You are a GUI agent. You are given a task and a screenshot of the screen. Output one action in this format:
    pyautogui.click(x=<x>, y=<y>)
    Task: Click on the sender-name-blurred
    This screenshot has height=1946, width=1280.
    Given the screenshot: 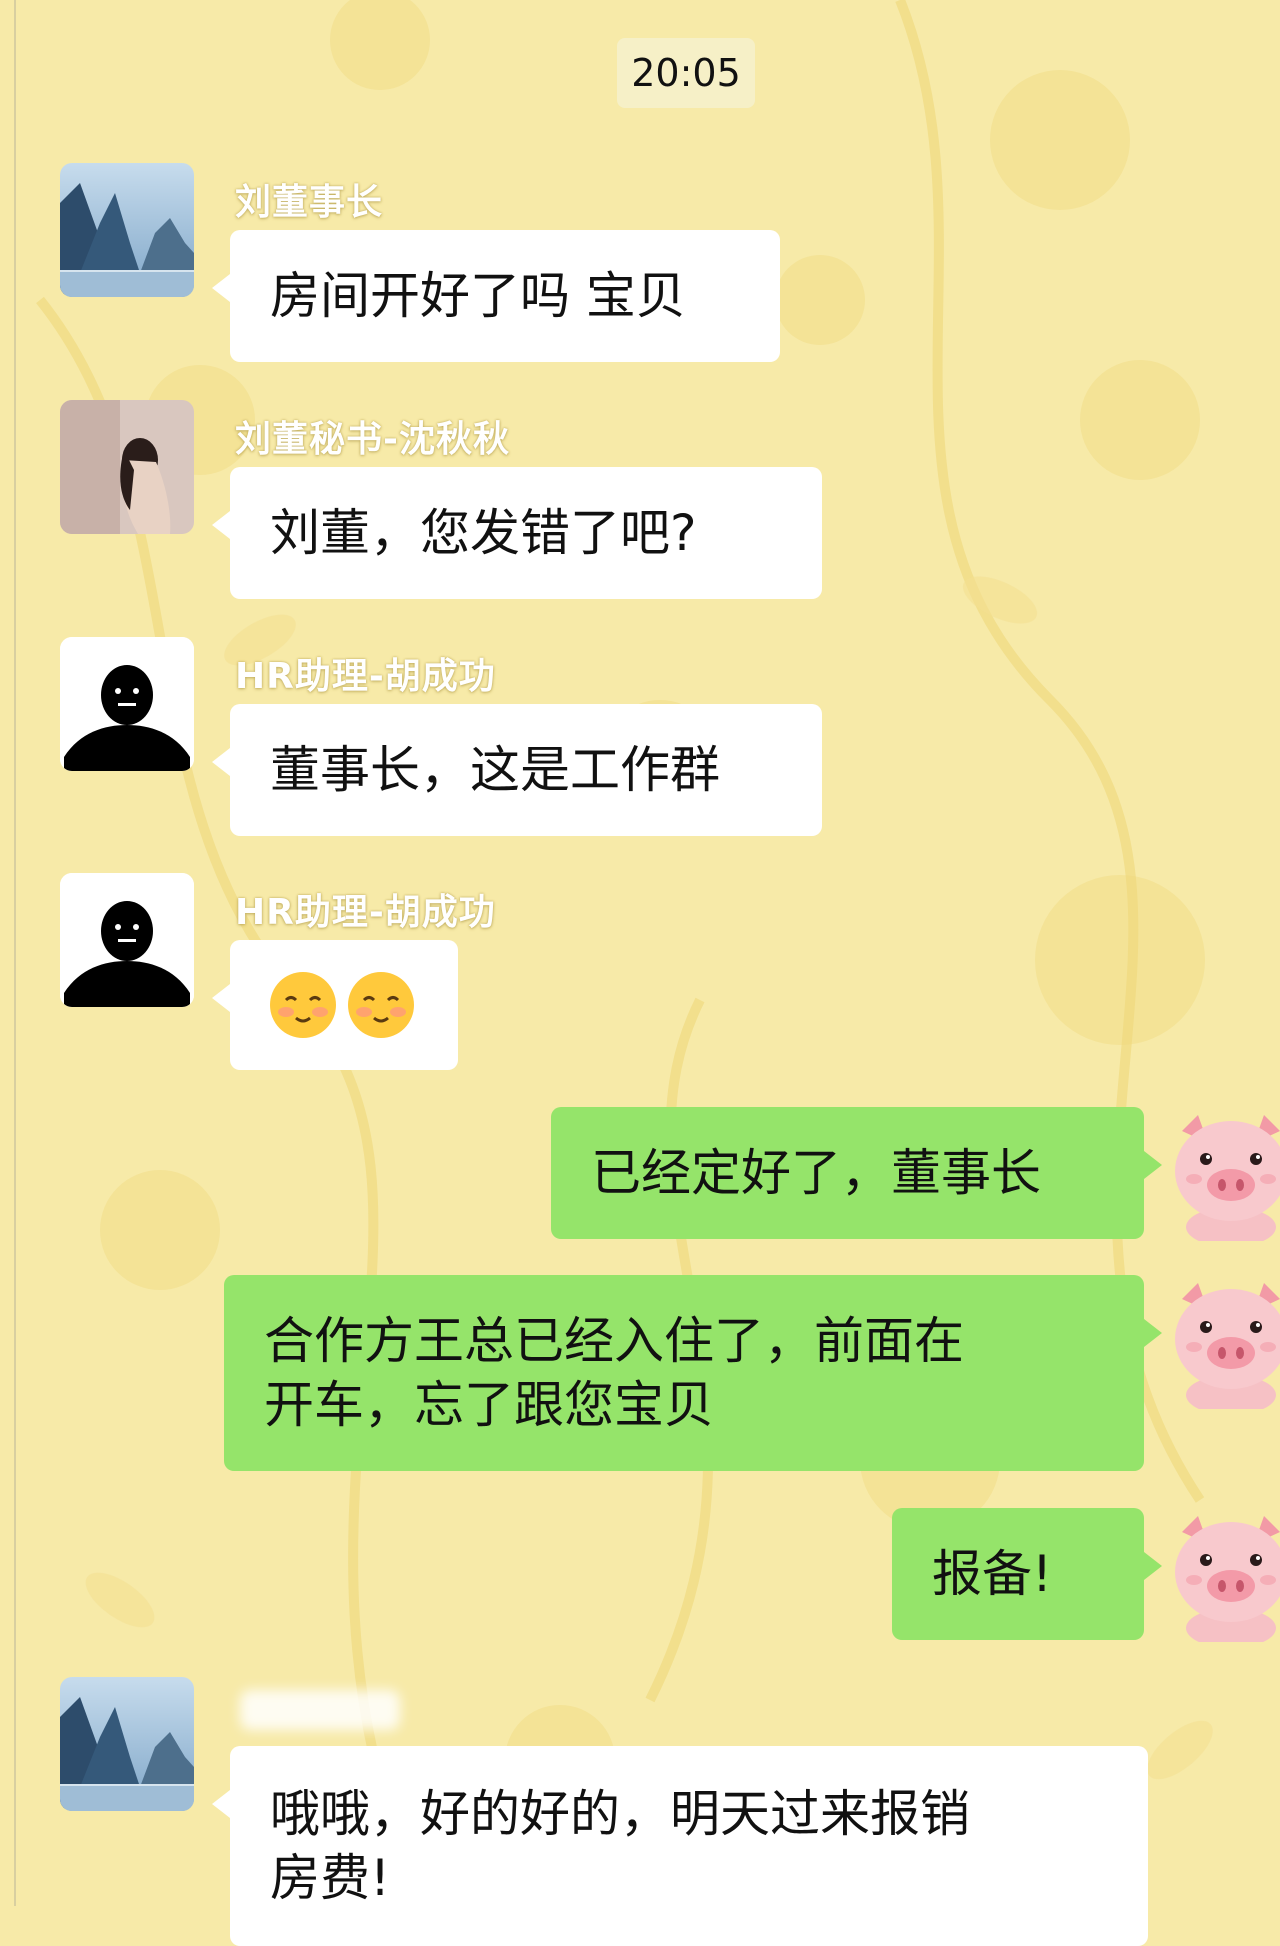 What is the action you would take?
    pyautogui.click(x=320, y=1710)
    